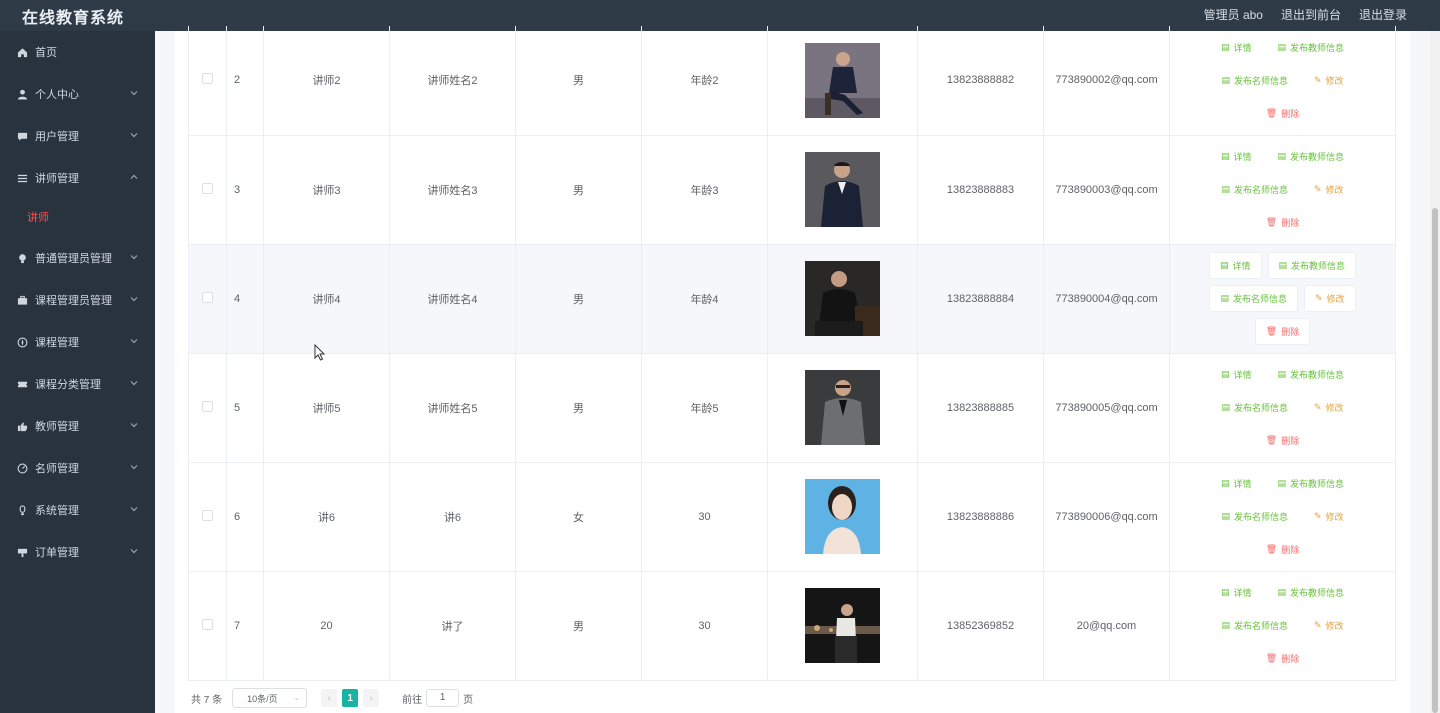  I want to click on scrollbar-thumb, so click(1435, 460).